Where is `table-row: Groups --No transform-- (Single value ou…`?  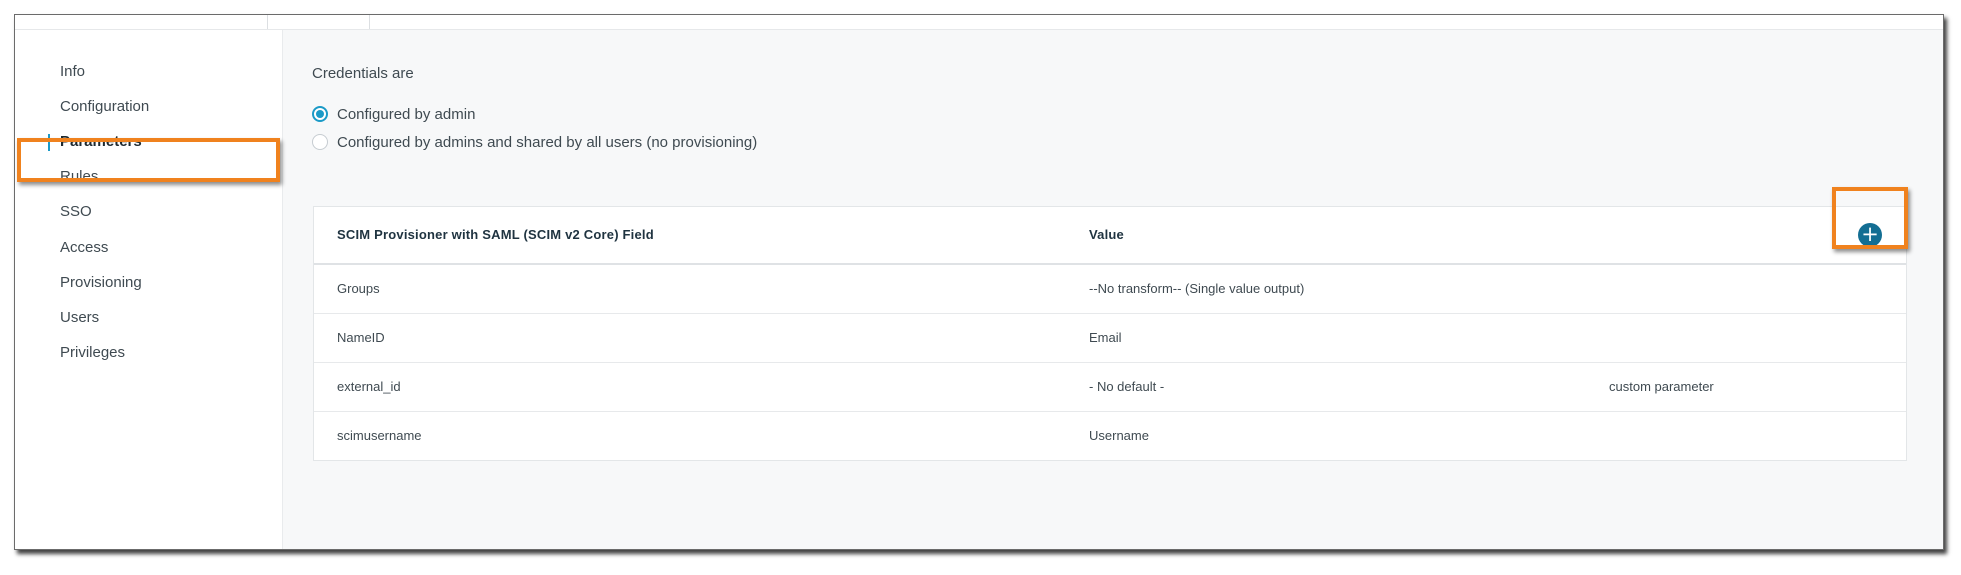 table-row: Groups --No transform-- (Single value ou… is located at coordinates (1110, 289).